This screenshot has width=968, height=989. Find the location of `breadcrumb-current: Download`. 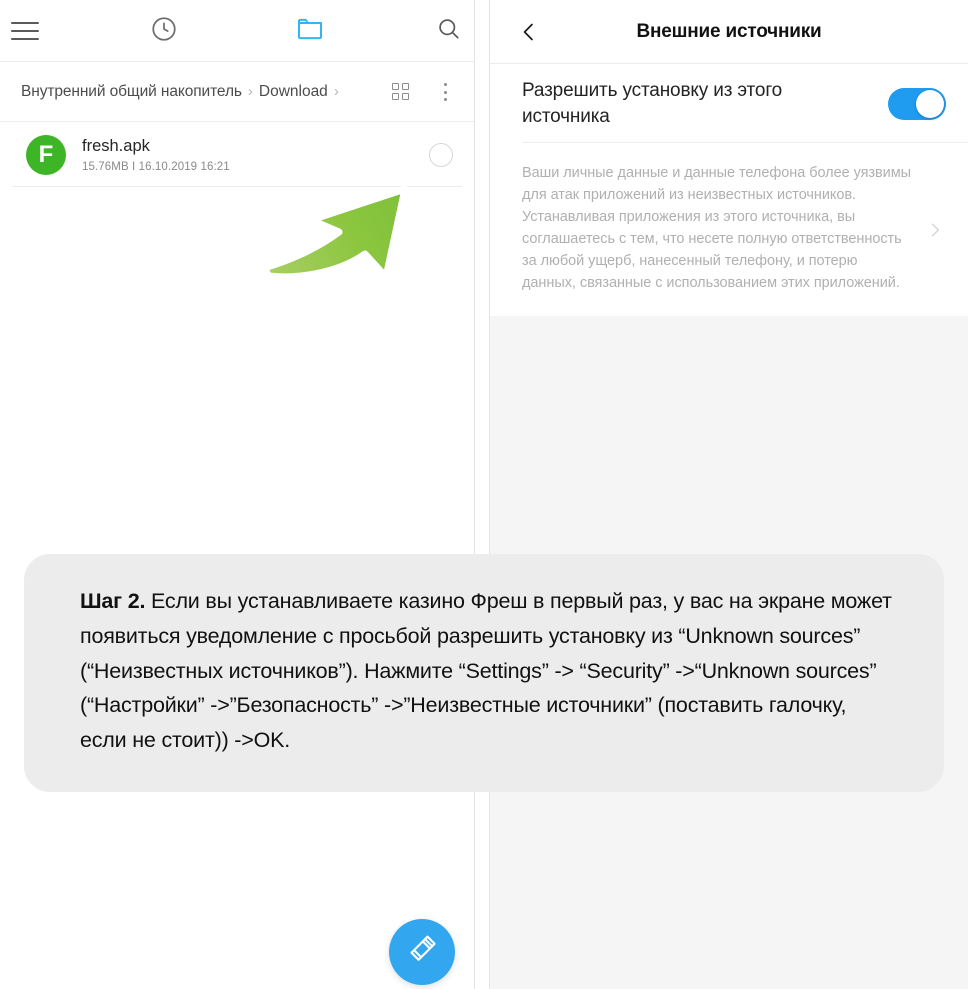

breadcrumb-current: Download is located at coordinates (293, 92).